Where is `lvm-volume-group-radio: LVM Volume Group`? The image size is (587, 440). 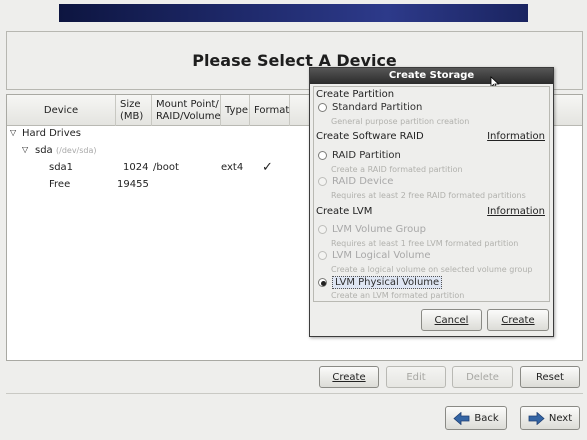
lvm-volume-group-radio: LVM Volume Group is located at coordinates (372, 229).